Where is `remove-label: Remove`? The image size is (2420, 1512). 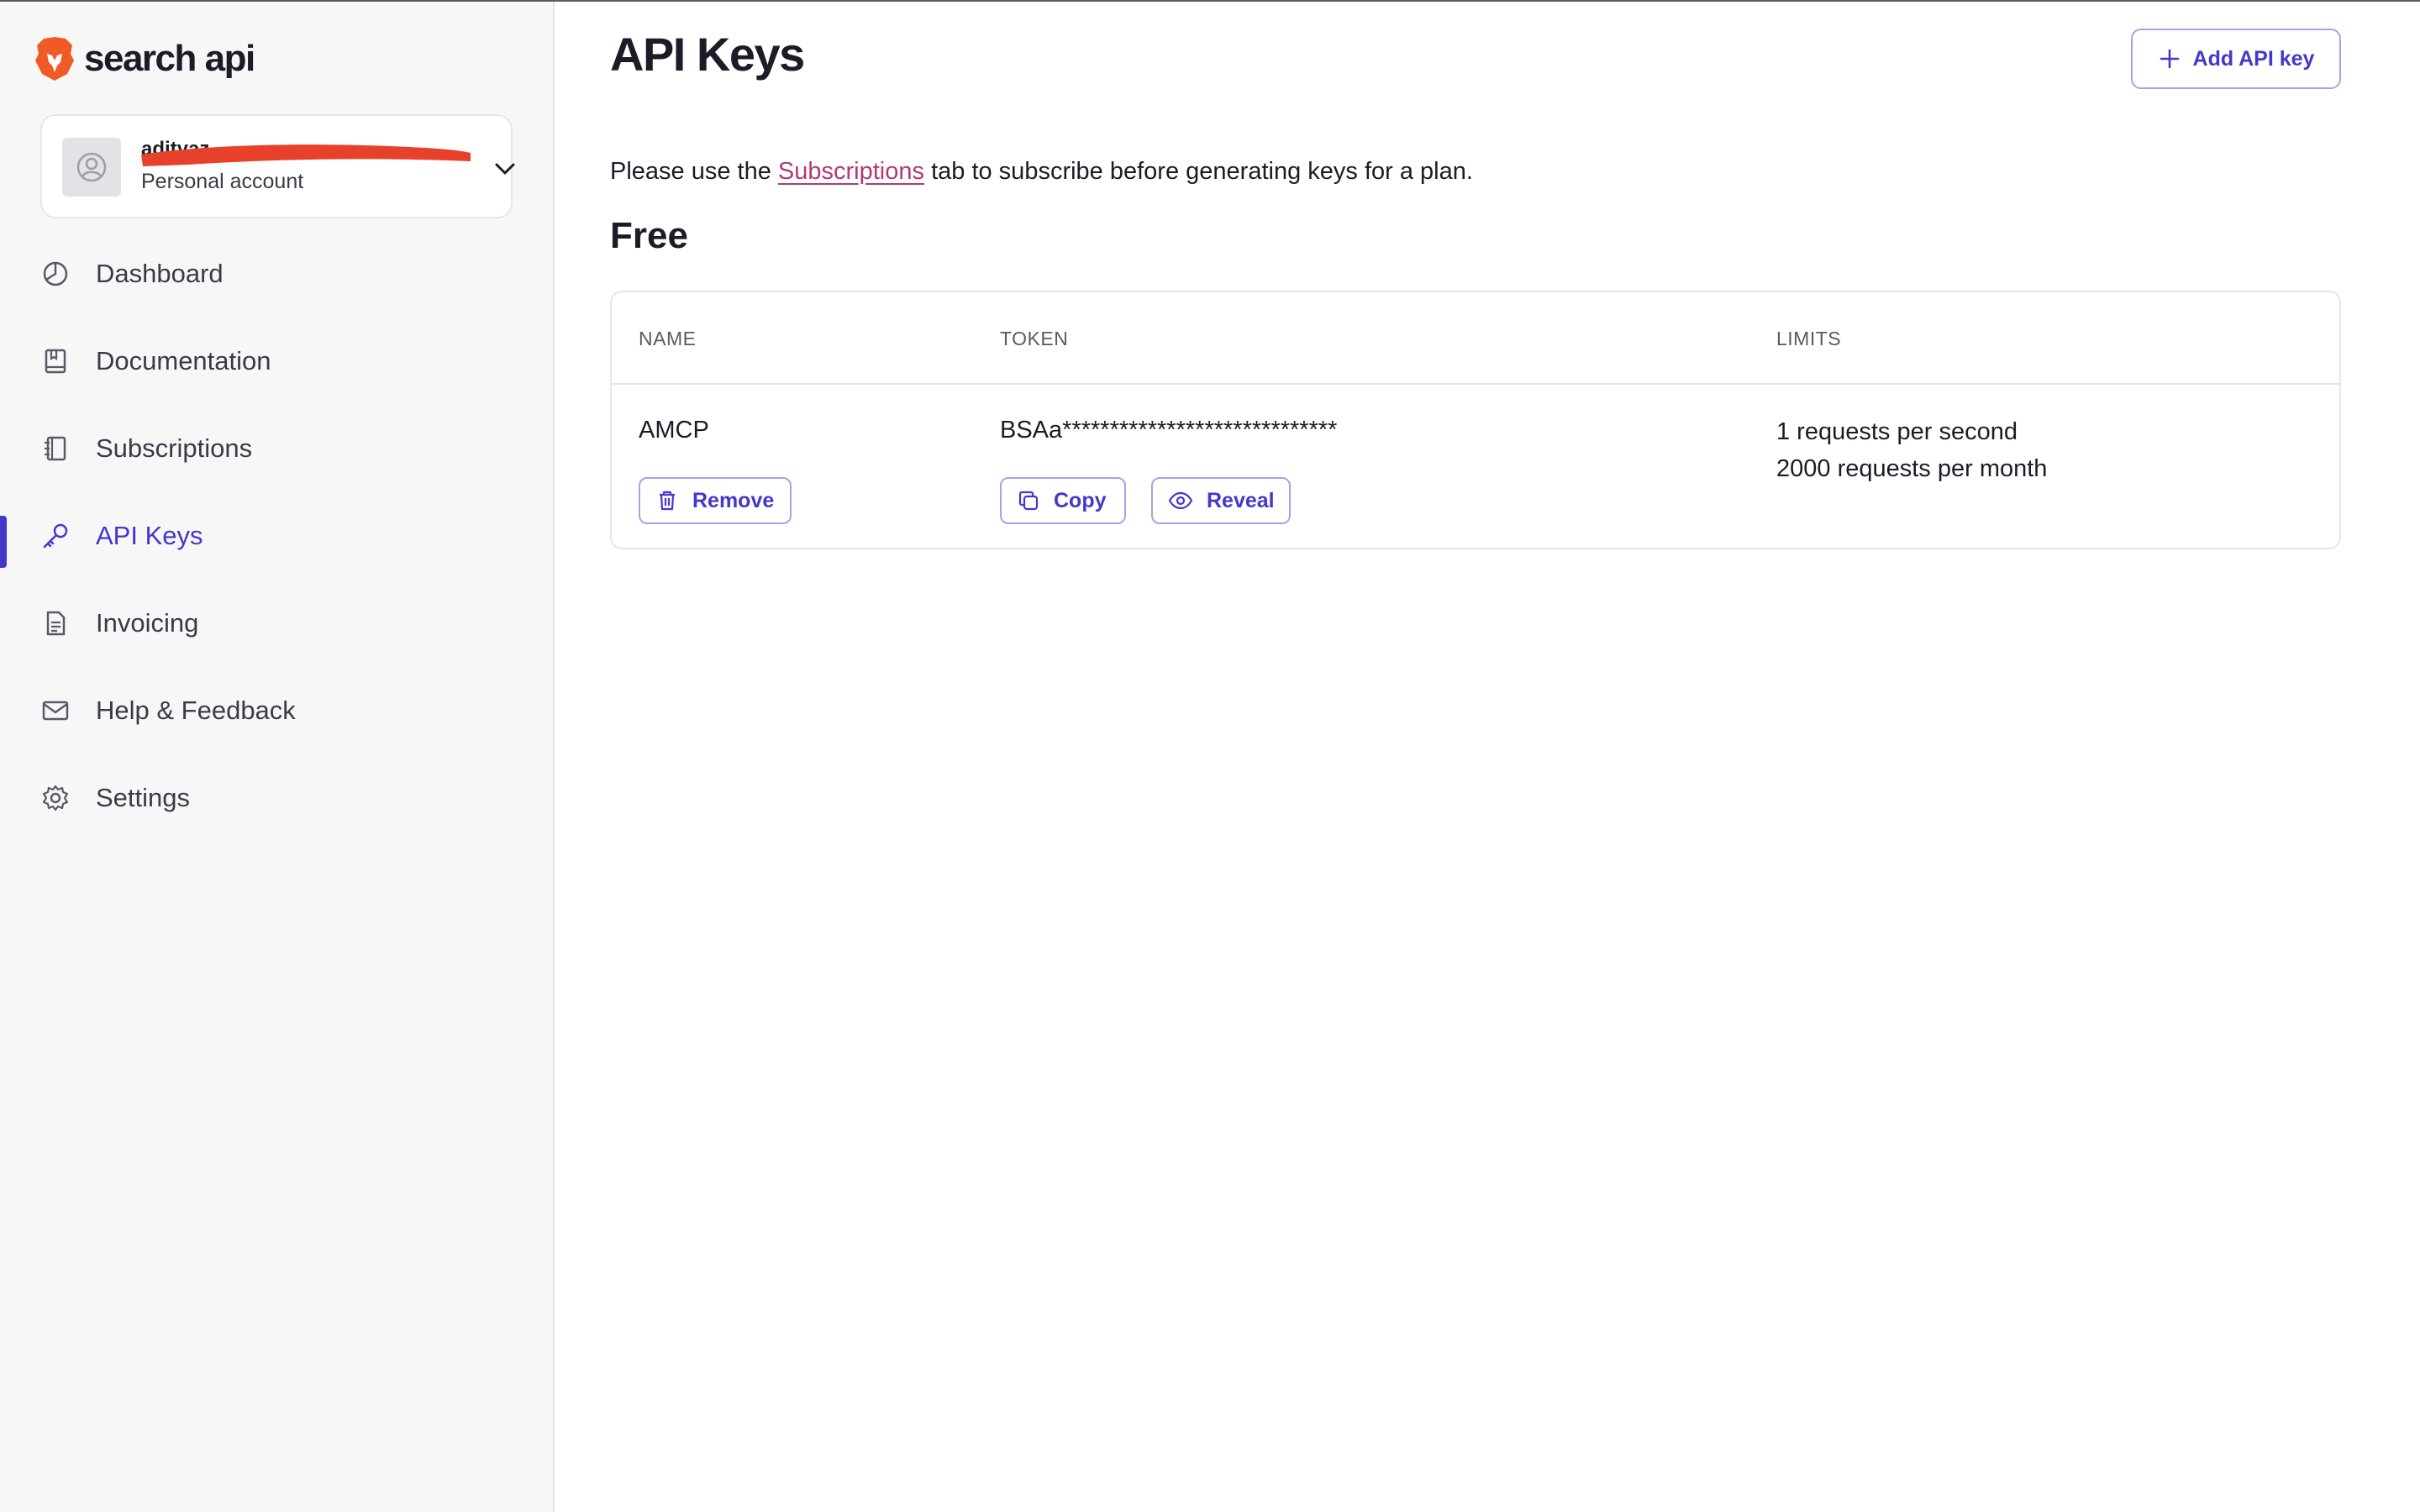
remove-label: Remove is located at coordinates (734, 500).